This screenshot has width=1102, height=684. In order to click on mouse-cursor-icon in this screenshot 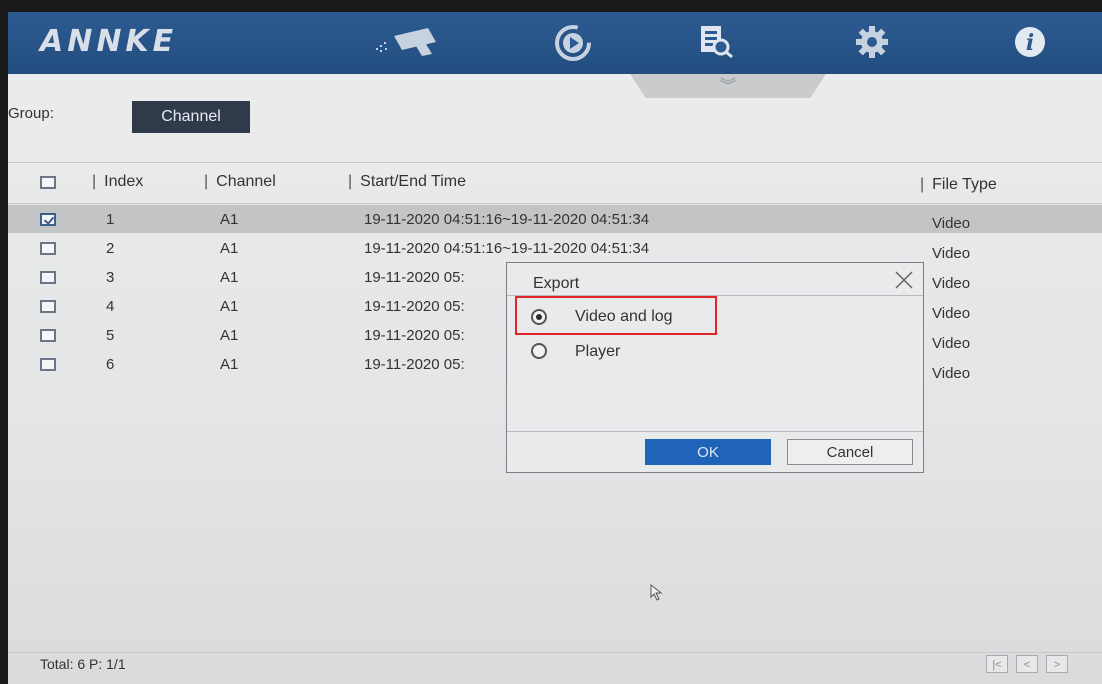, I will do `click(658, 595)`.